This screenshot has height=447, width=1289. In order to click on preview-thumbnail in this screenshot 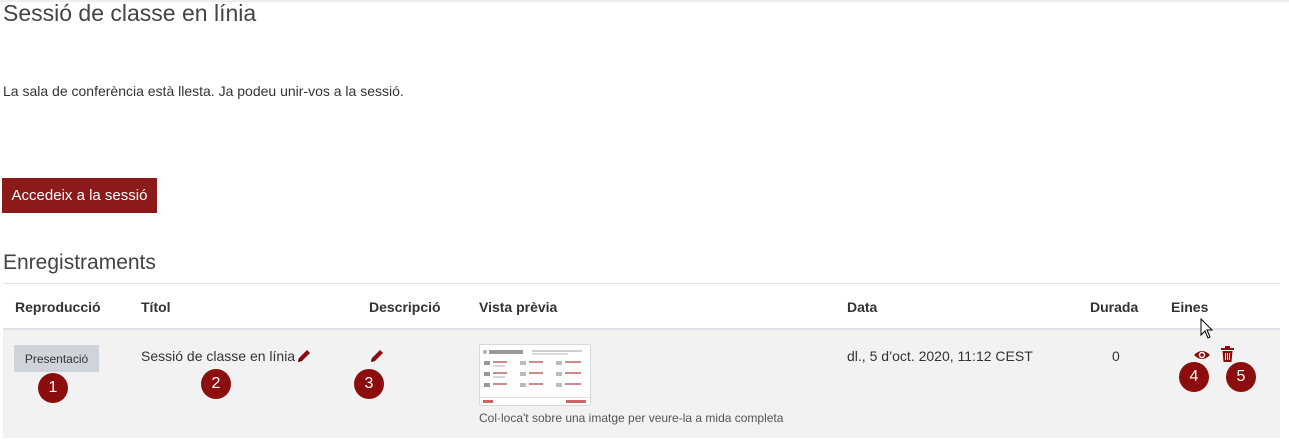, I will do `click(535, 375)`.